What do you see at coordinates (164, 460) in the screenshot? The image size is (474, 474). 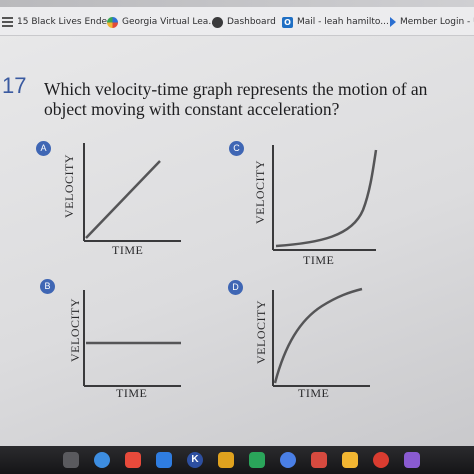 I see `files-icon` at bounding box center [164, 460].